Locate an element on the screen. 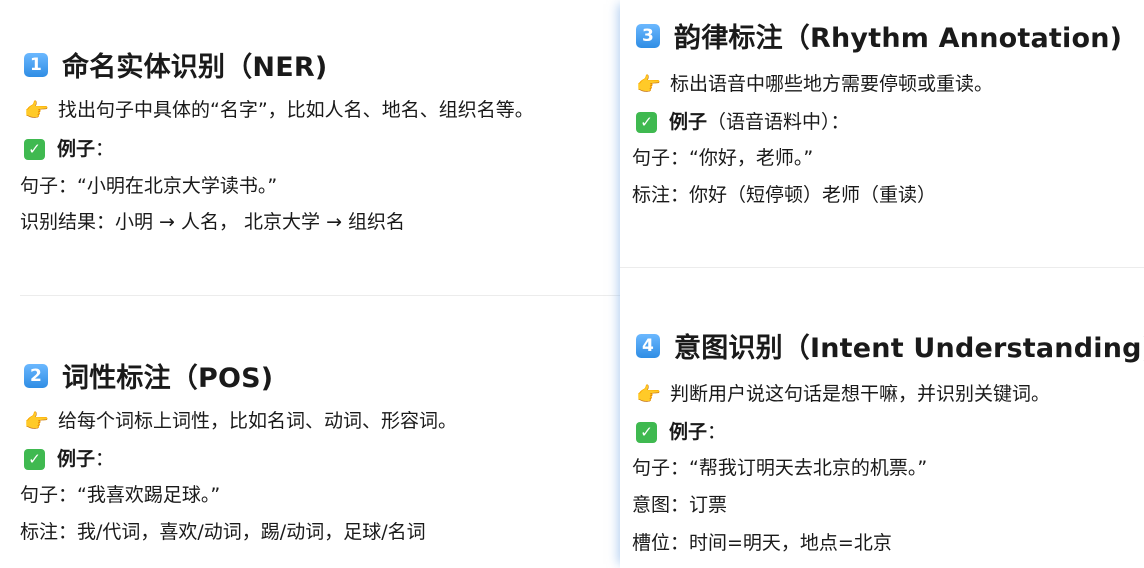 This screenshot has height=568, width=1144. section-rhythm: 3 韵律标注（Rhythm Annotation) is located at coordinates (879, 35).